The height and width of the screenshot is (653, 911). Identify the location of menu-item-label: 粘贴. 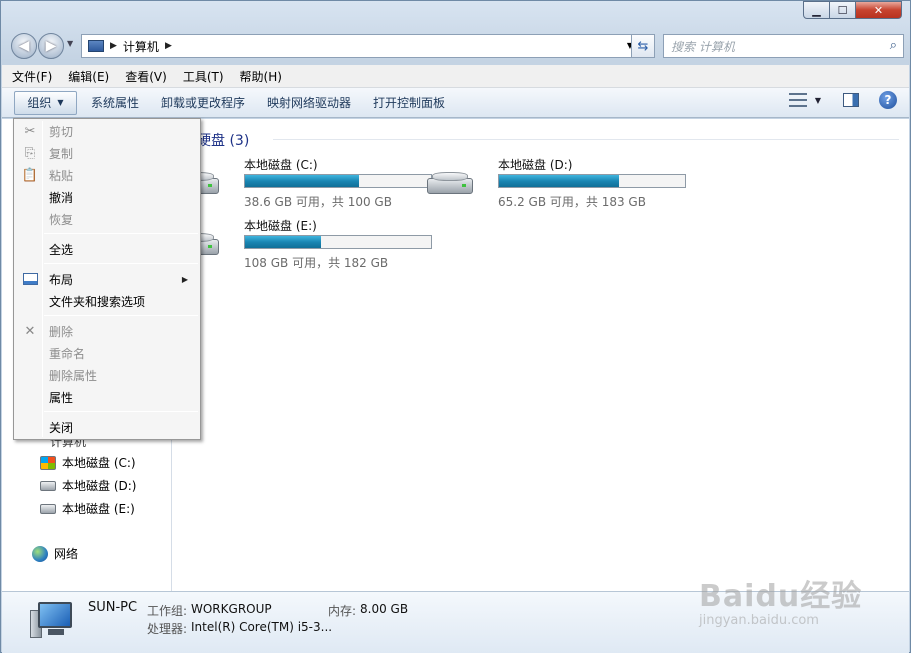
(61, 175).